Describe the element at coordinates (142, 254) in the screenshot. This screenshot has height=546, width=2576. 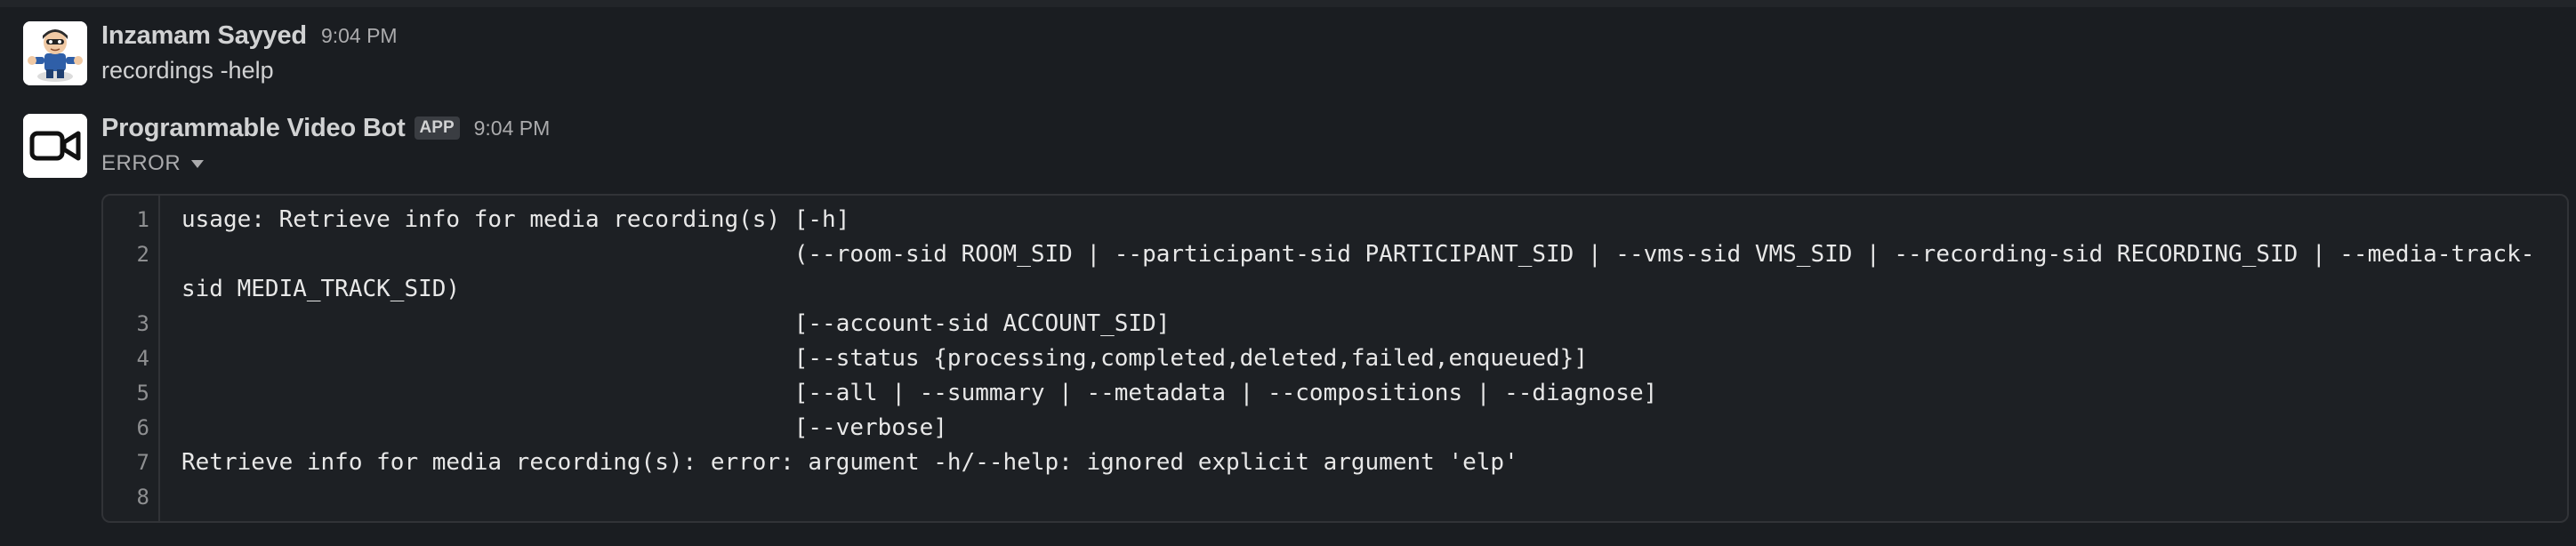
I see `line-number: 2` at that location.